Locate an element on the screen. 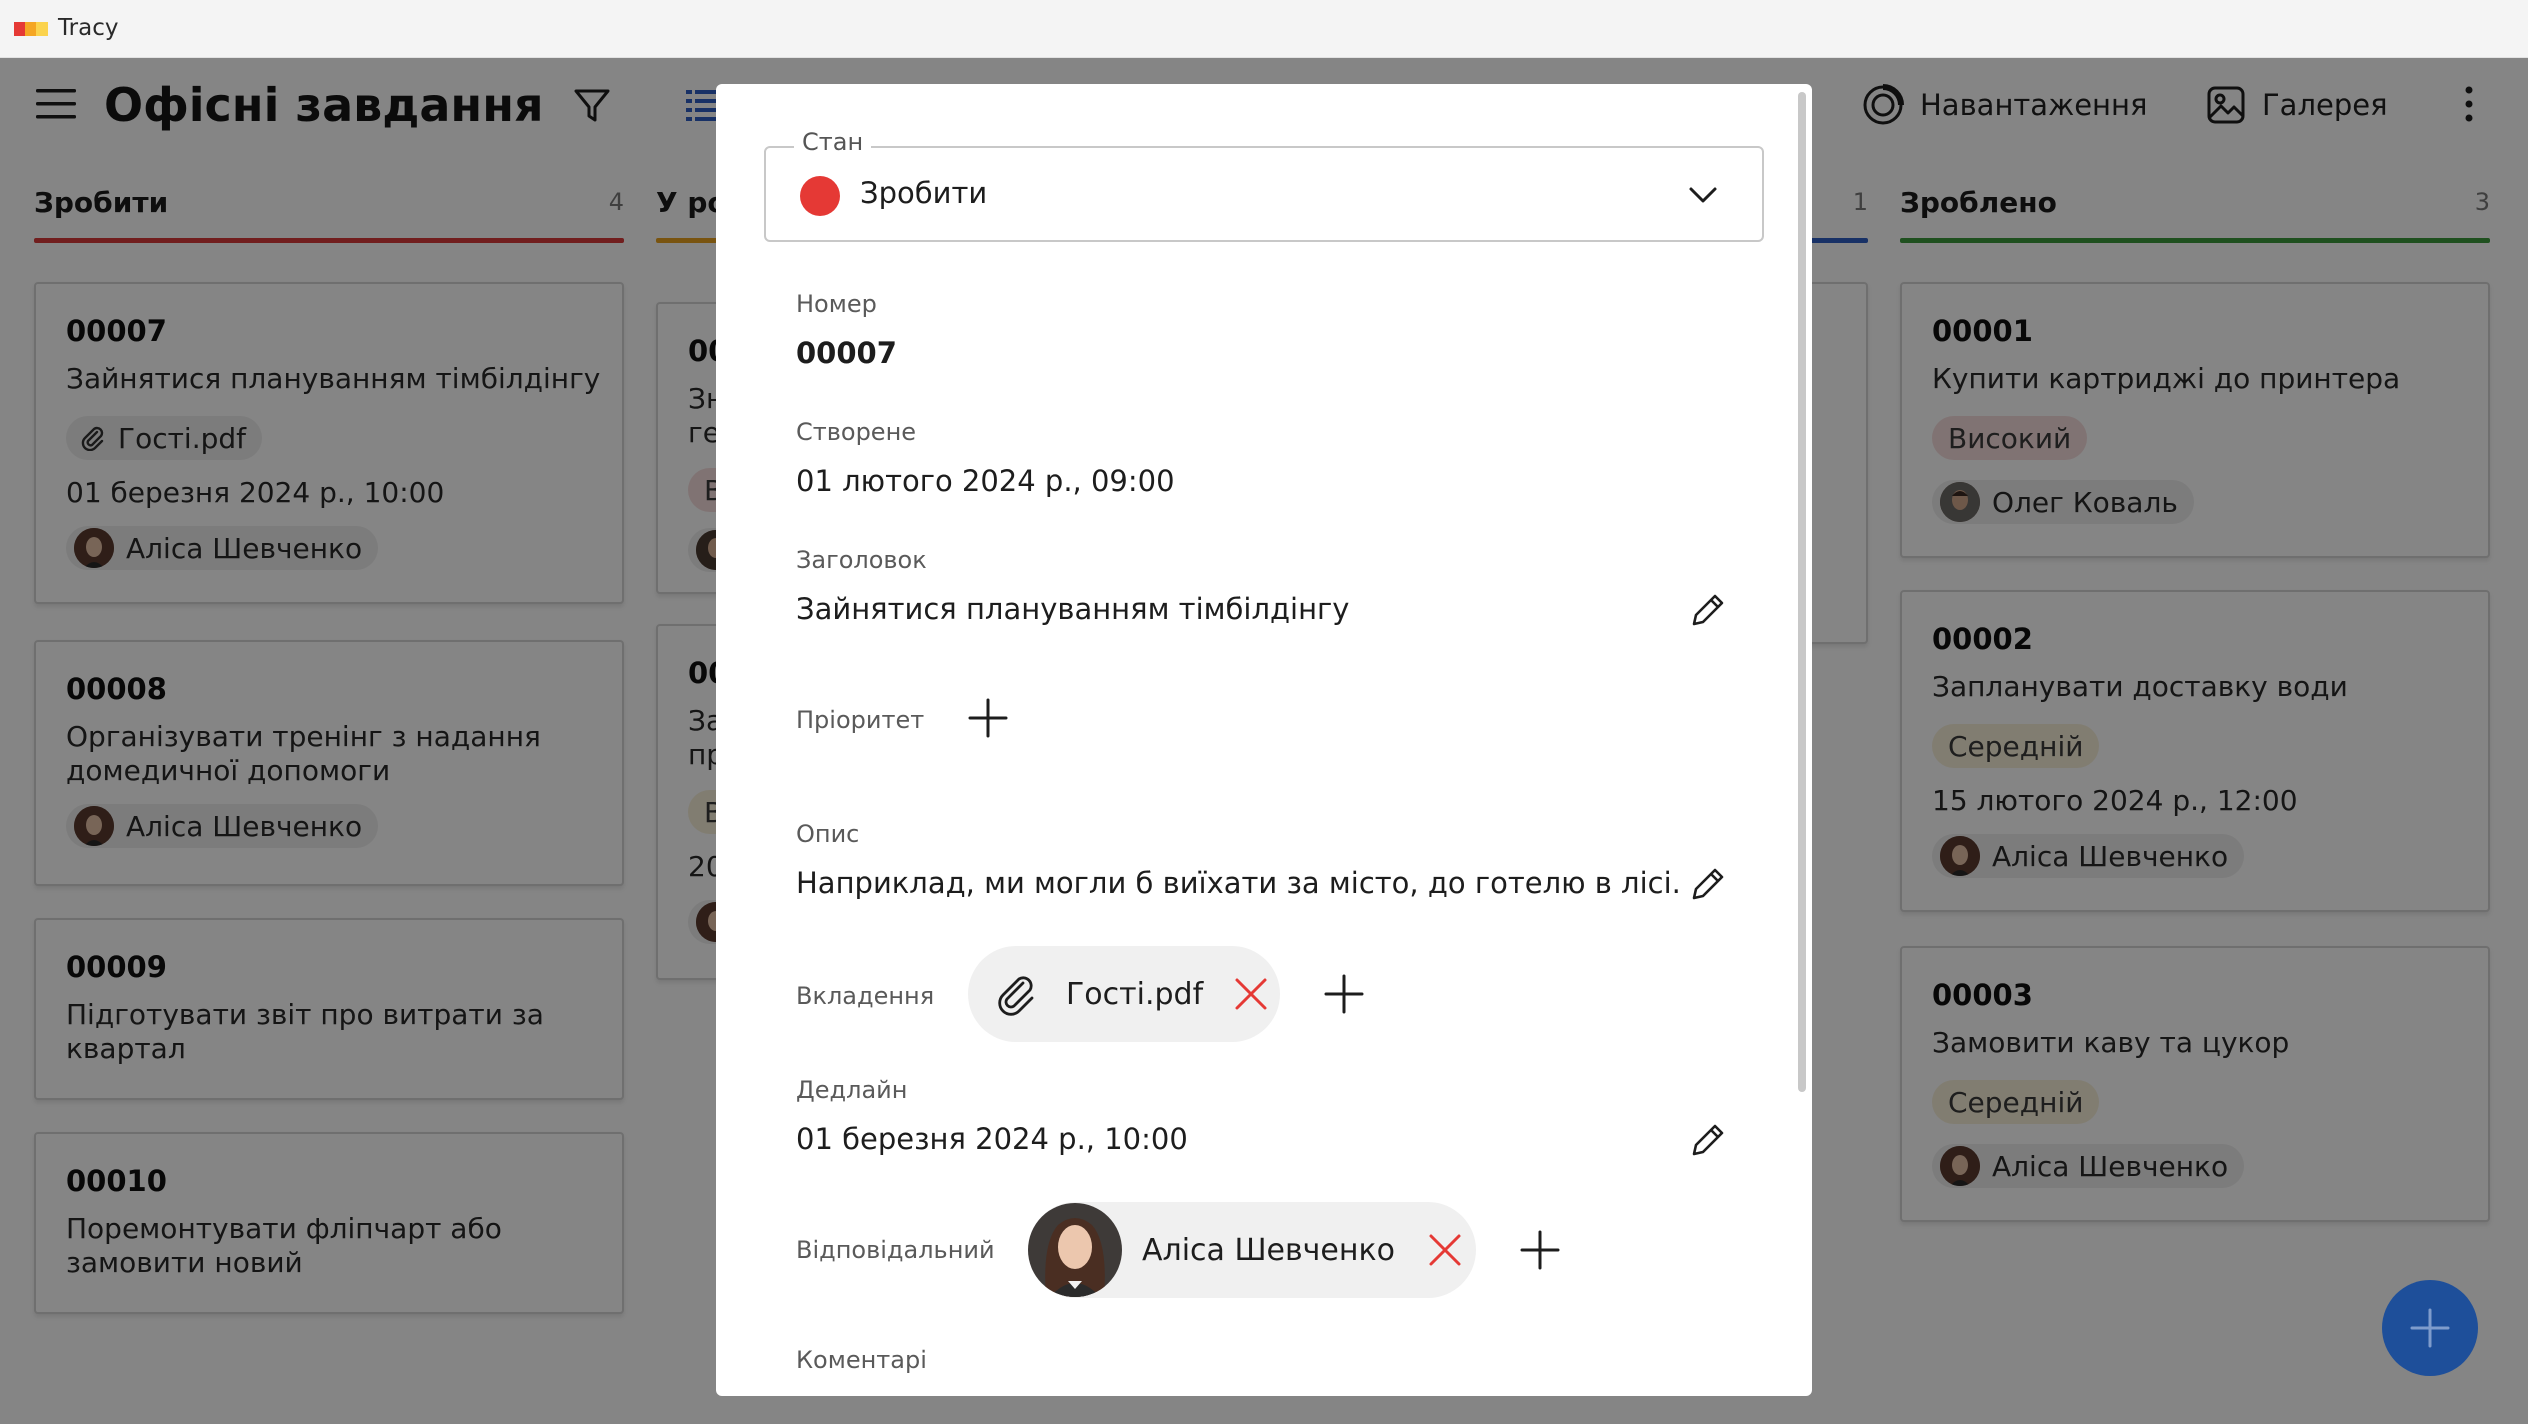 This screenshot has height=1424, width=2528. comments-label: Коментарі is located at coordinates (861, 1360).